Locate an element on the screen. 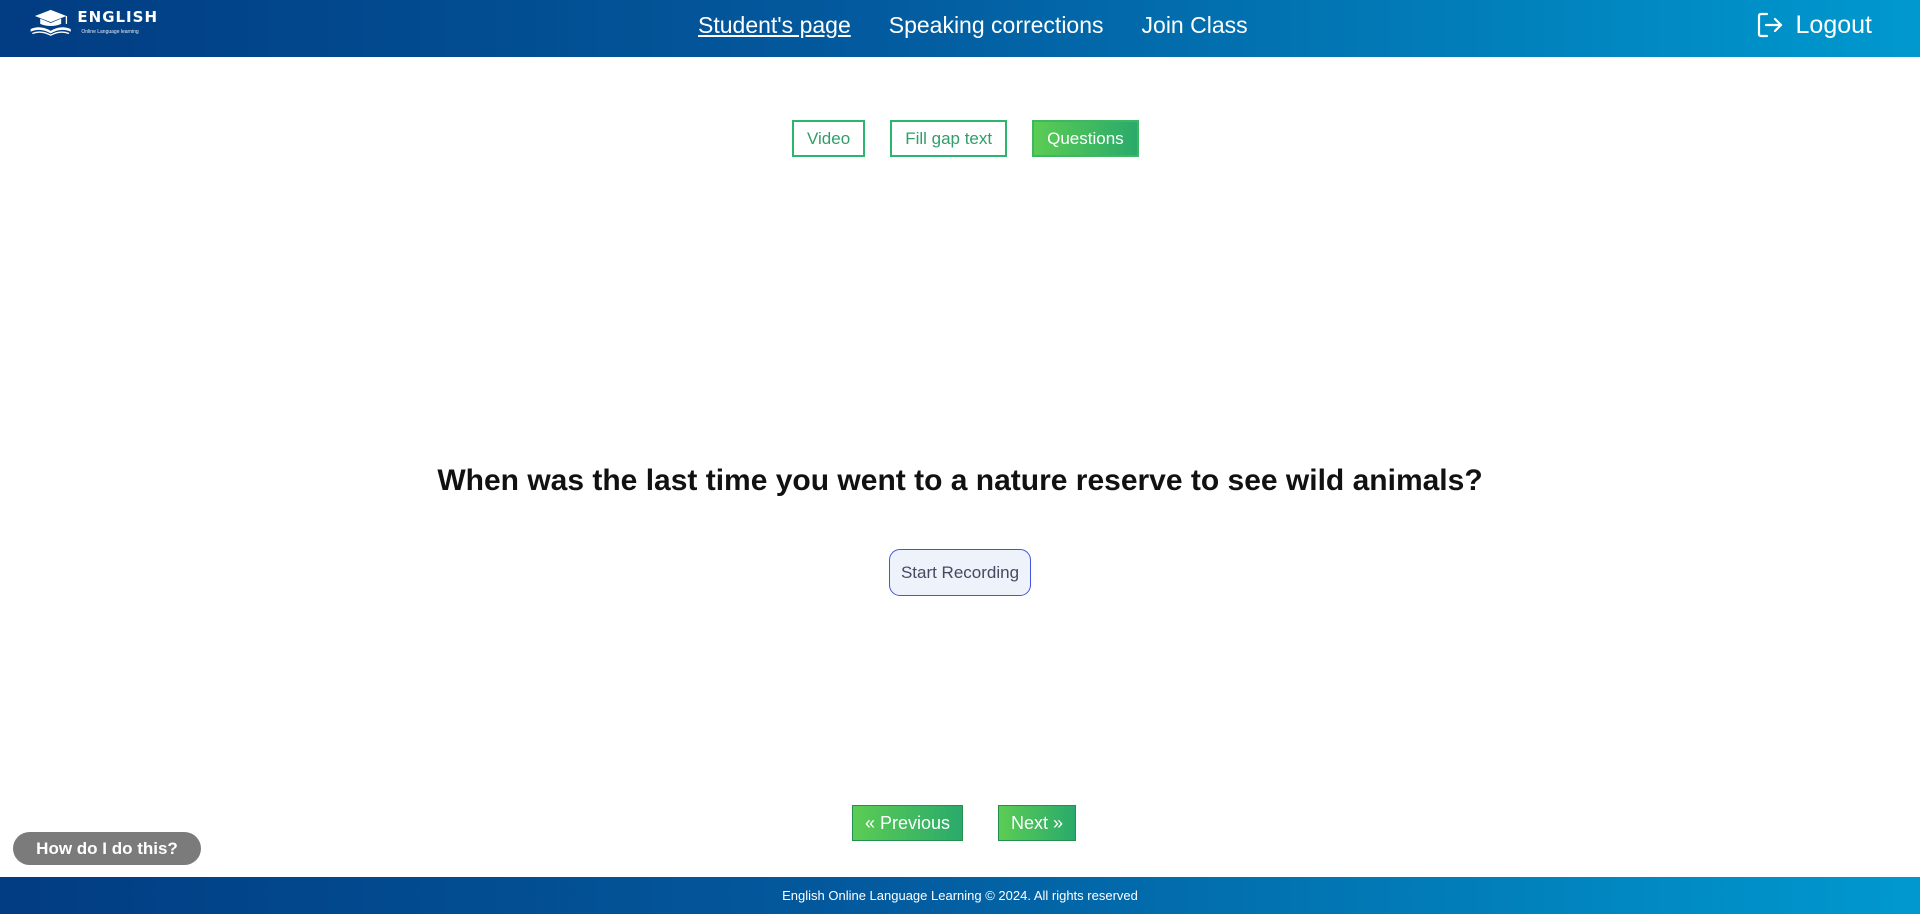 This screenshot has width=1920, height=914. tab-questions: Questions is located at coordinates (1085, 138).